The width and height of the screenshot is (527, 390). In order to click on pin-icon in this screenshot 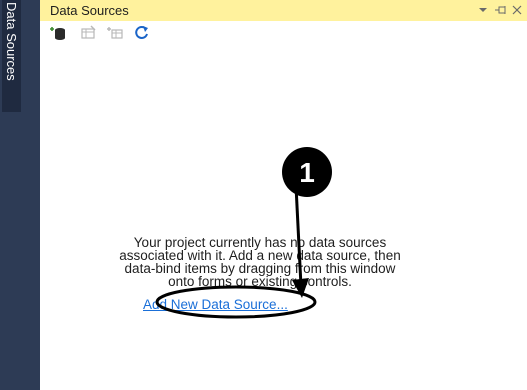, I will do `click(501, 10)`.